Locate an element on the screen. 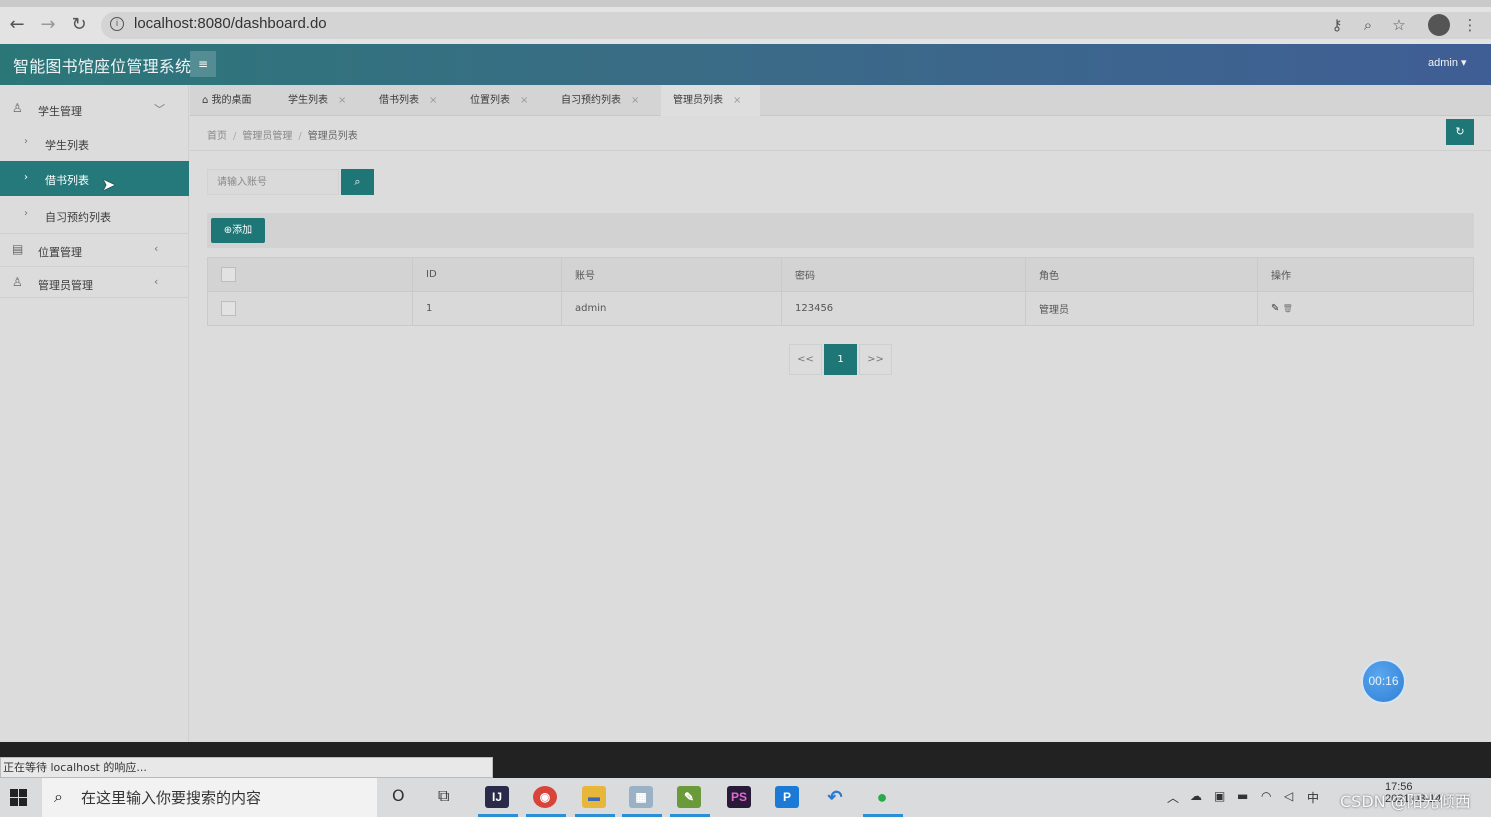 The image size is (1491, 817). profile-icon is located at coordinates (1439, 25).